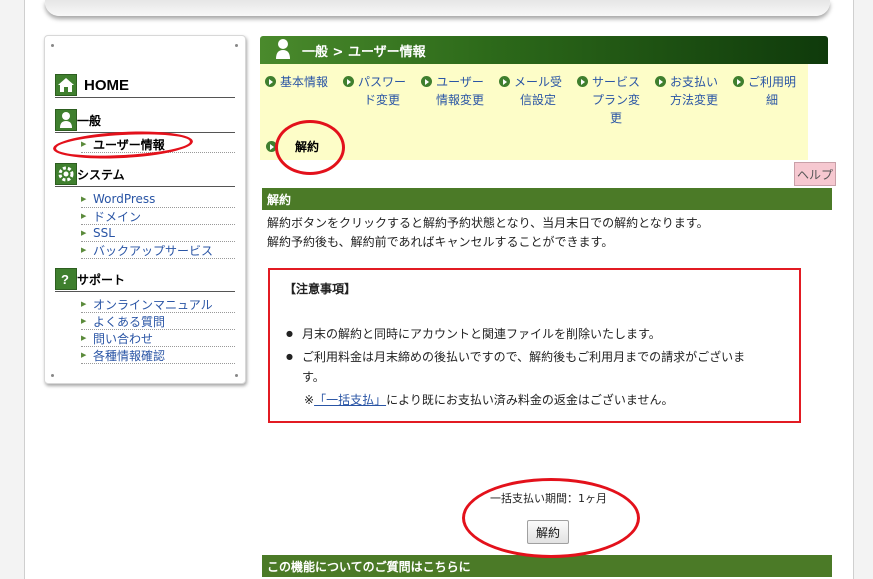 This screenshot has width=873, height=579. Describe the element at coordinates (530, 400) in the screenshot. I see `note-text: により既にお支払い済み料金の返金はございません。` at that location.